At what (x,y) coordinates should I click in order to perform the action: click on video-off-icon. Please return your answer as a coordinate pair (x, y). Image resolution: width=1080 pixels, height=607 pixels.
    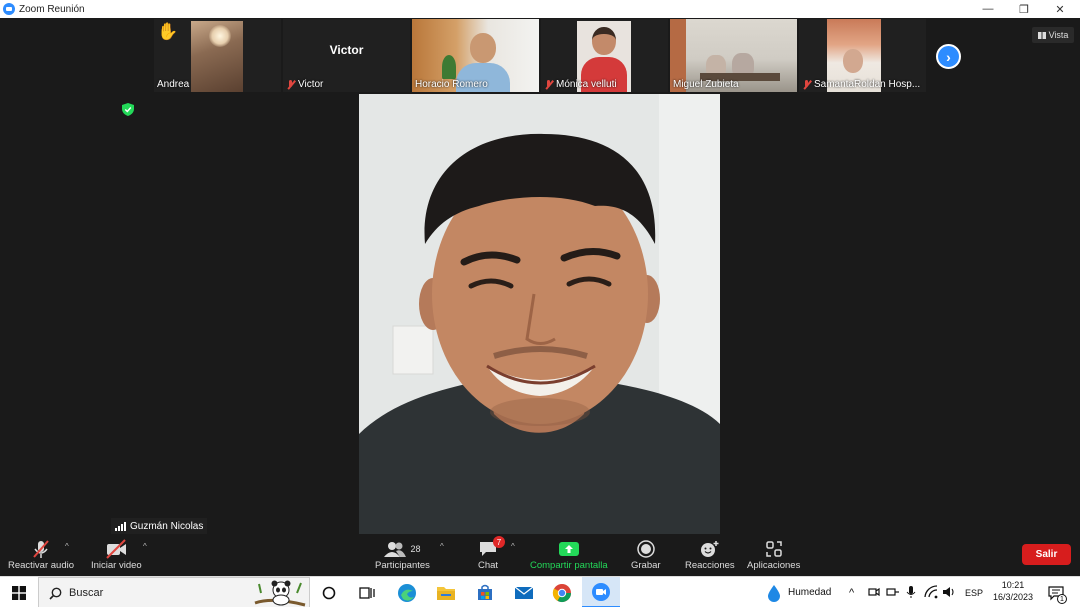
    Looking at the image, I should click on (116, 549).